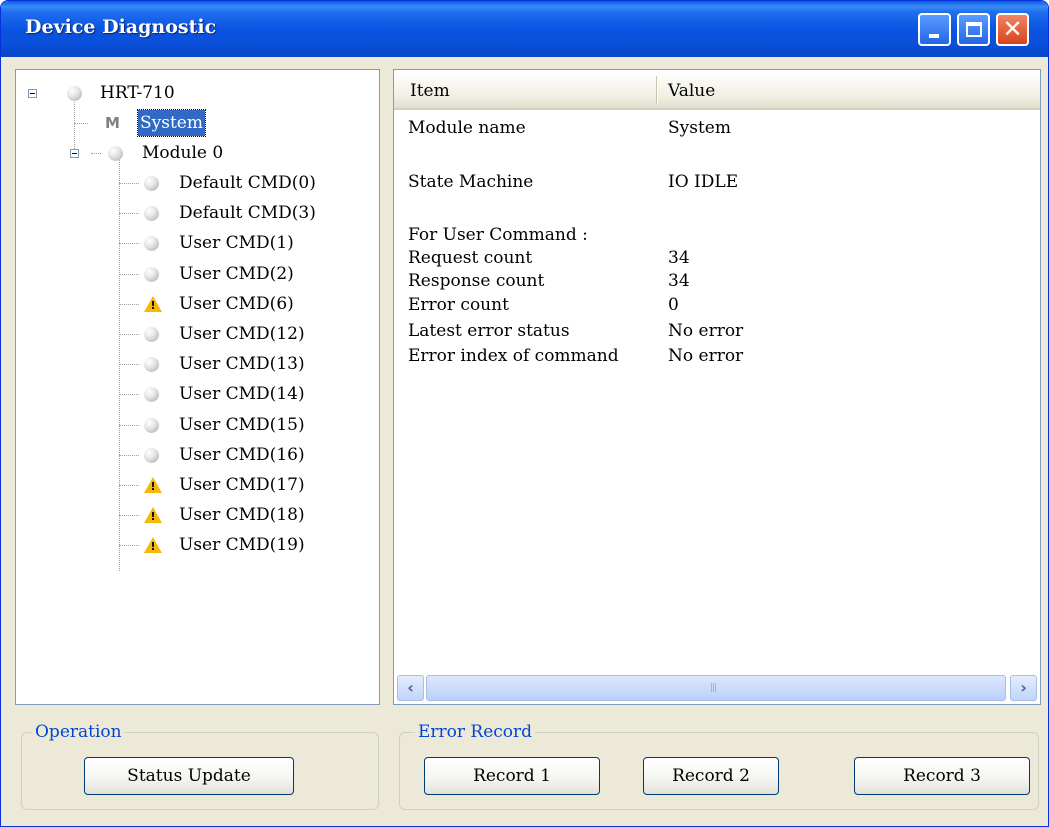  What do you see at coordinates (242, 394) in the screenshot?
I see `tree-node-label: User CMD(14)` at bounding box center [242, 394].